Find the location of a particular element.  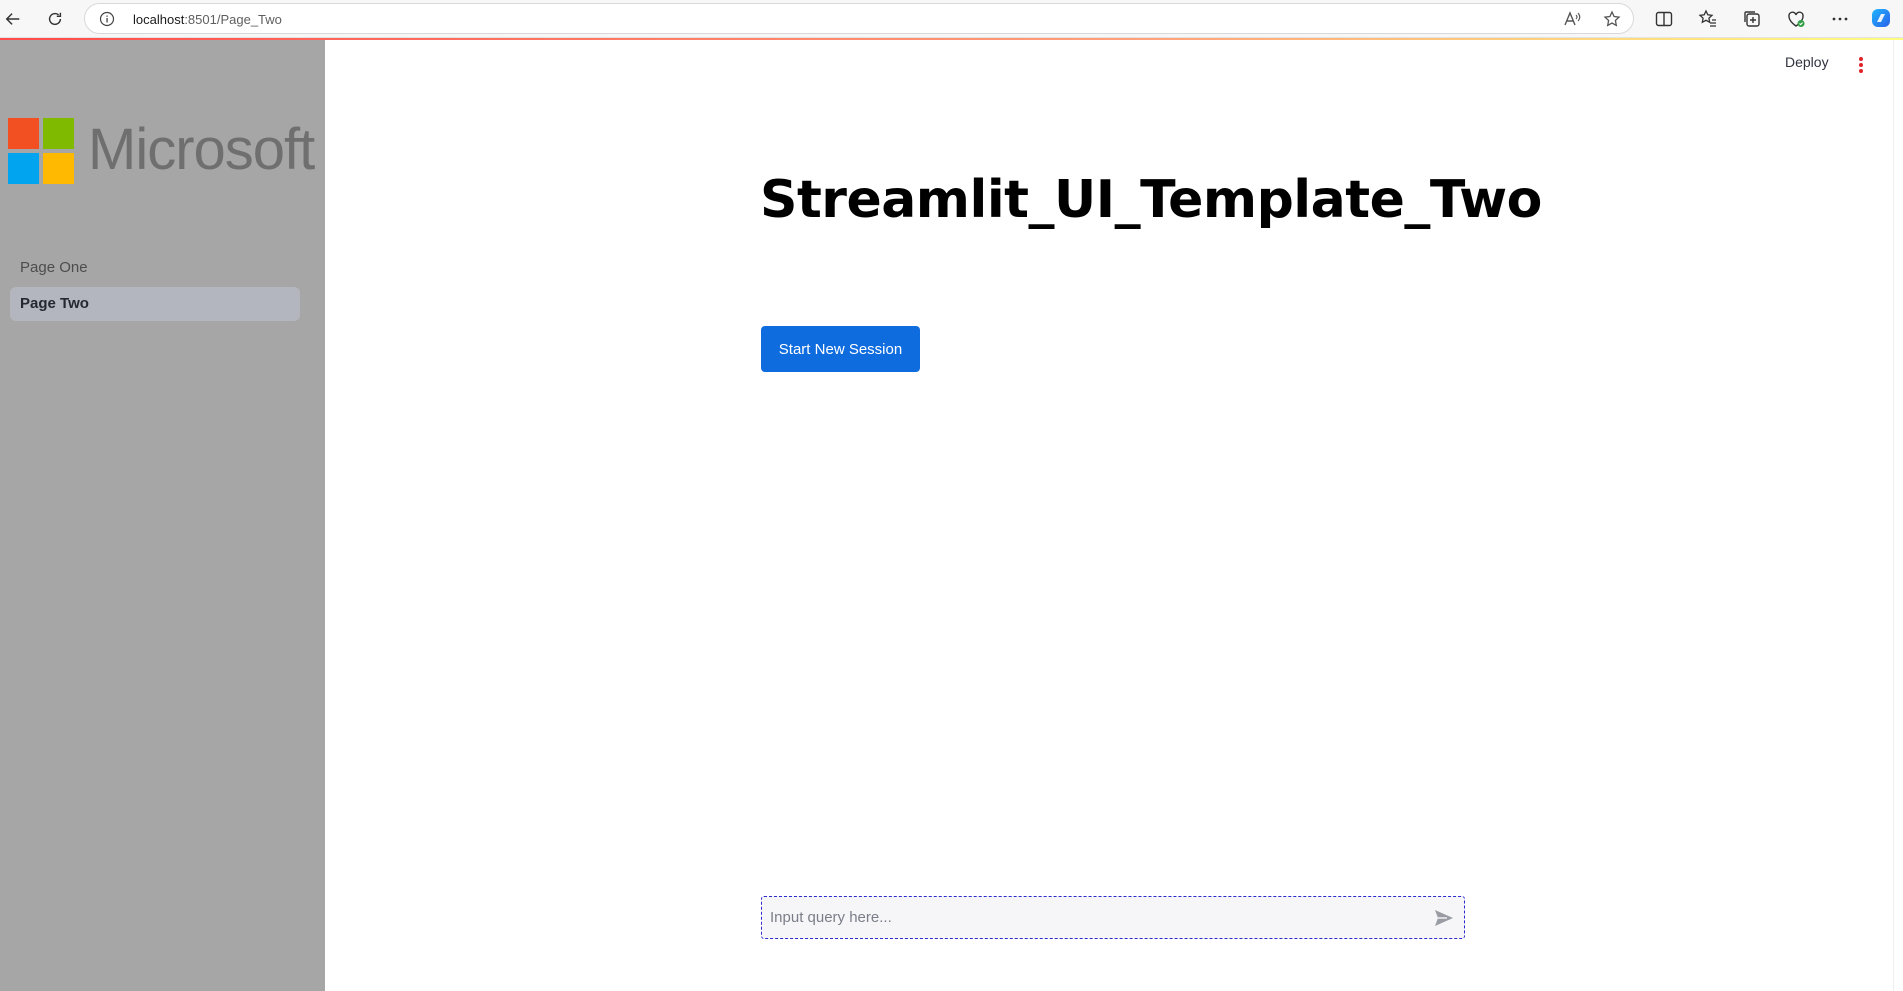

send-icon is located at coordinates (1444, 918).